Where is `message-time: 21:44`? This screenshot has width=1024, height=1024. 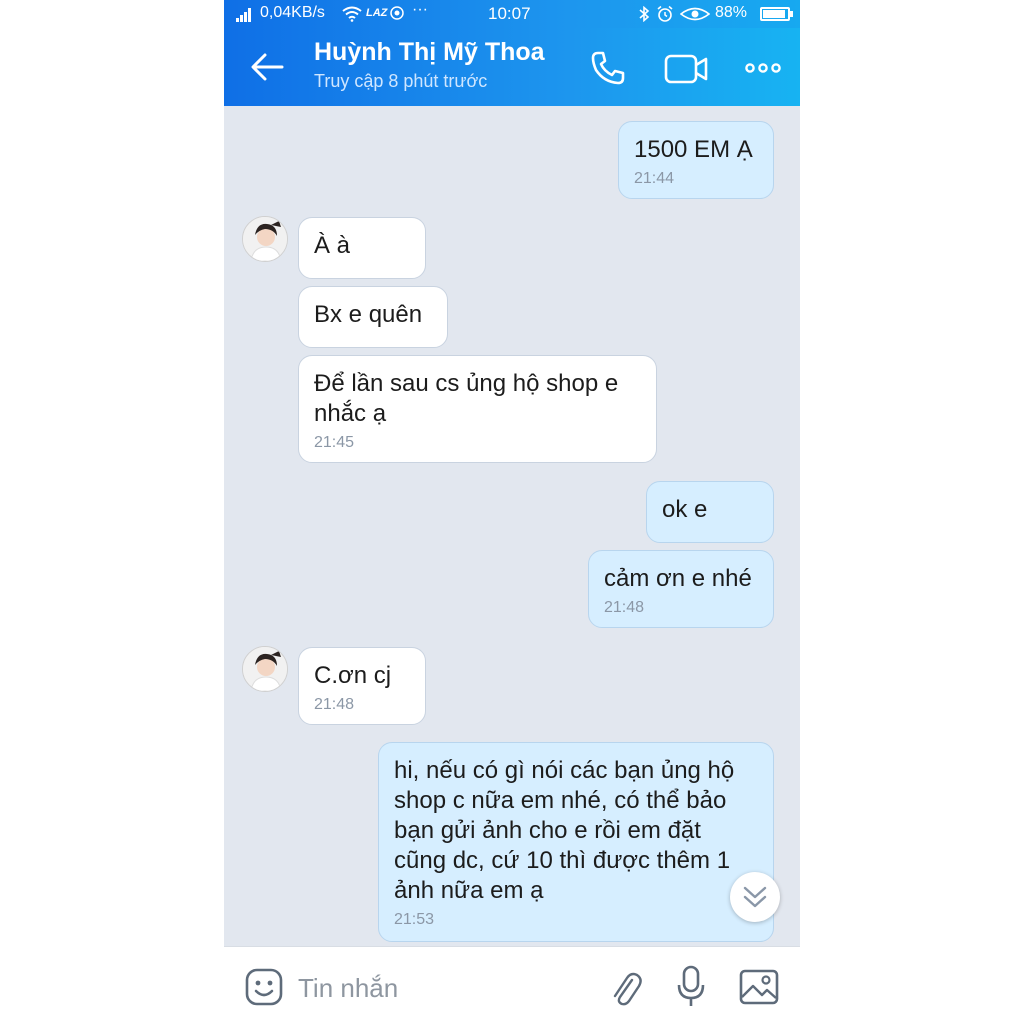
message-time: 21:44 is located at coordinates (654, 178).